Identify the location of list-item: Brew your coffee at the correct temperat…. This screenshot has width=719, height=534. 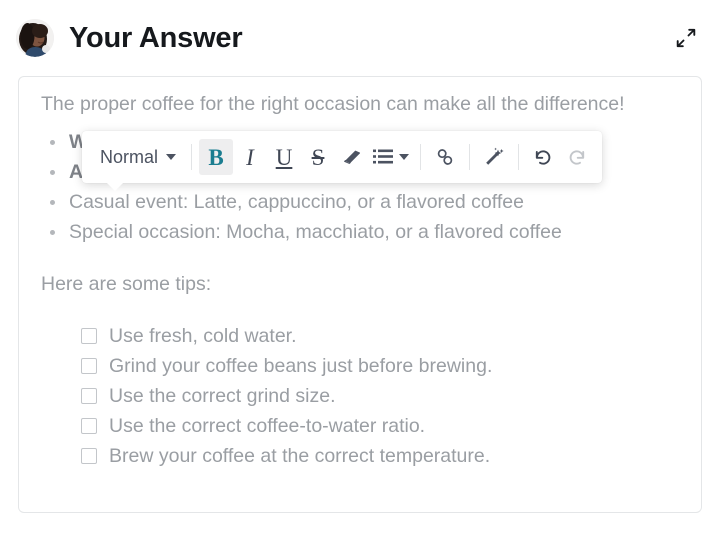
(380, 456).